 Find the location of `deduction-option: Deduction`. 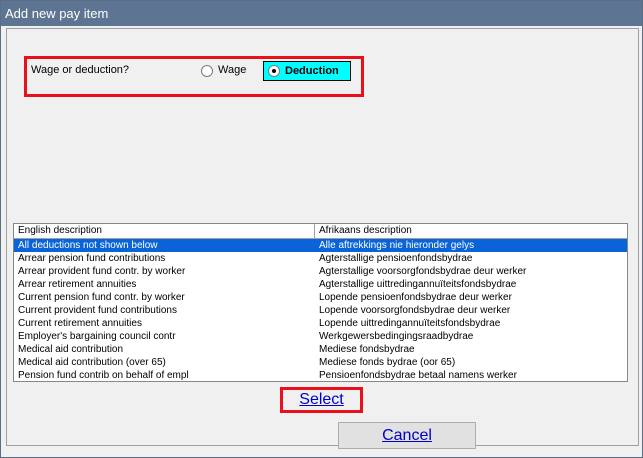

deduction-option: Deduction is located at coordinates (307, 71).